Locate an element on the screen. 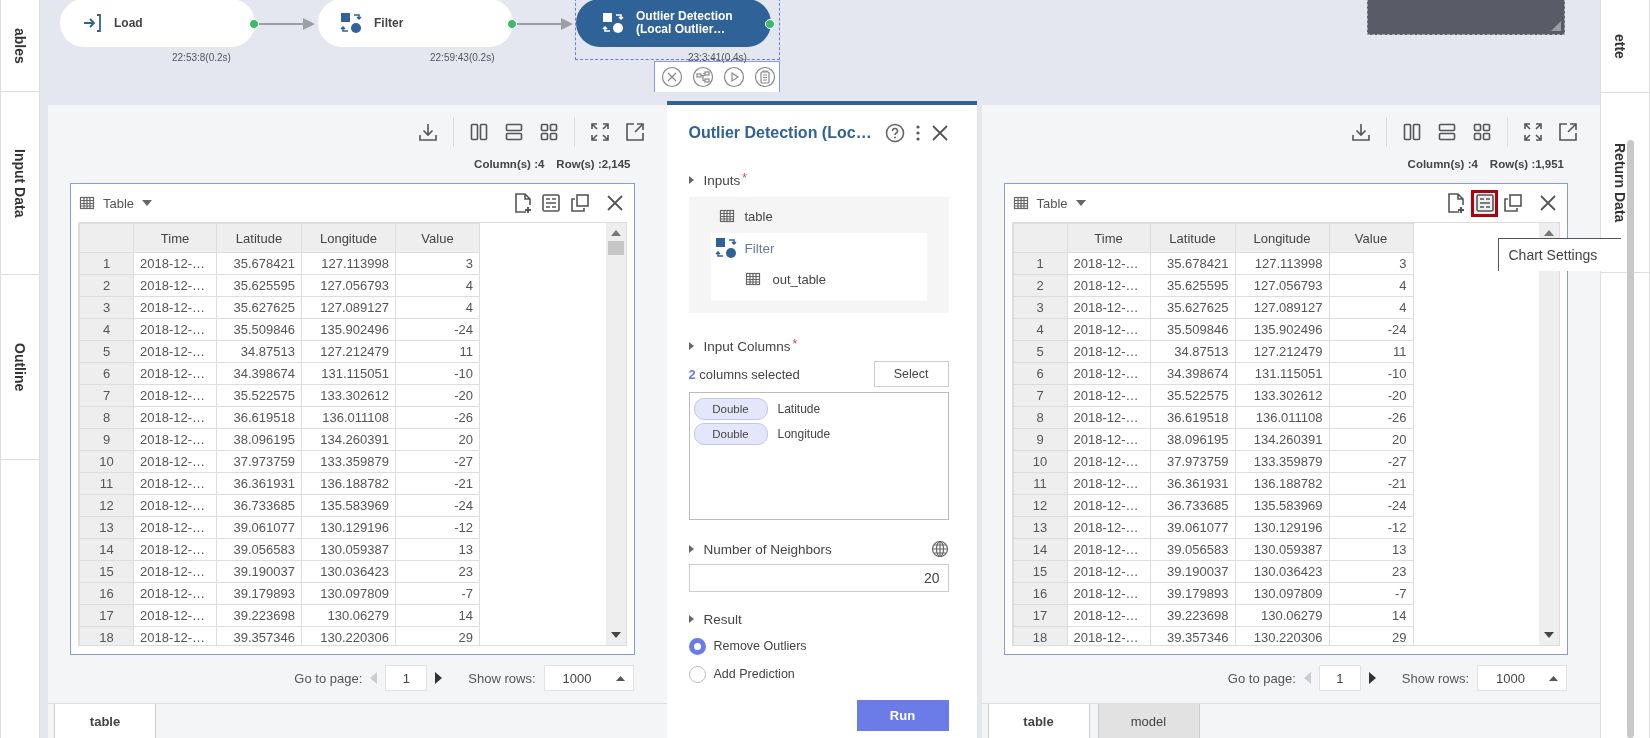  nodes-link-icon is located at coordinates (703, 77).